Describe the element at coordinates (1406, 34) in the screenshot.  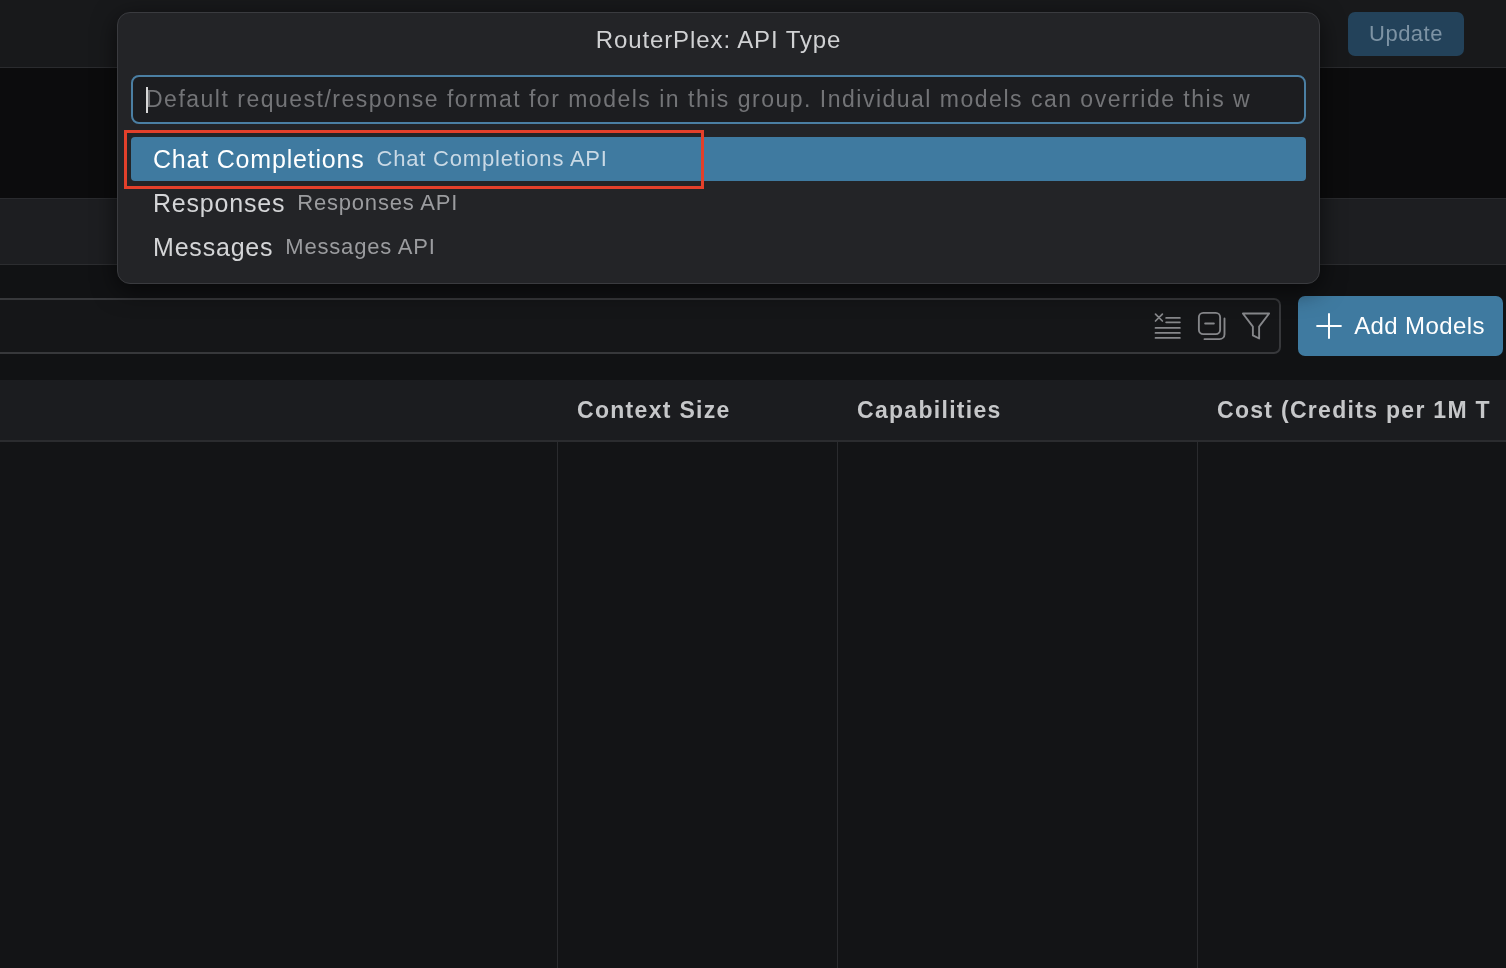
I see `update-button: Update` at that location.